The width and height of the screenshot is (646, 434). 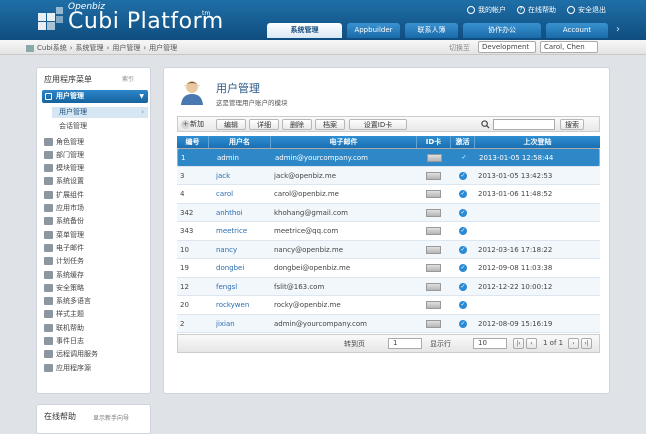 I want to click on search-icon, so click(x=485, y=124).